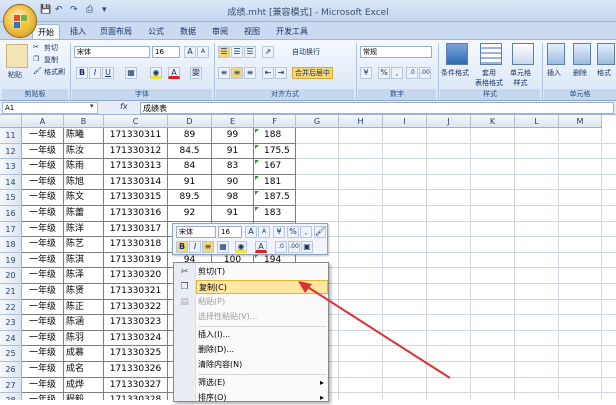 This screenshot has height=405, width=616. I want to click on arrow-shaft, so click(376, 331).